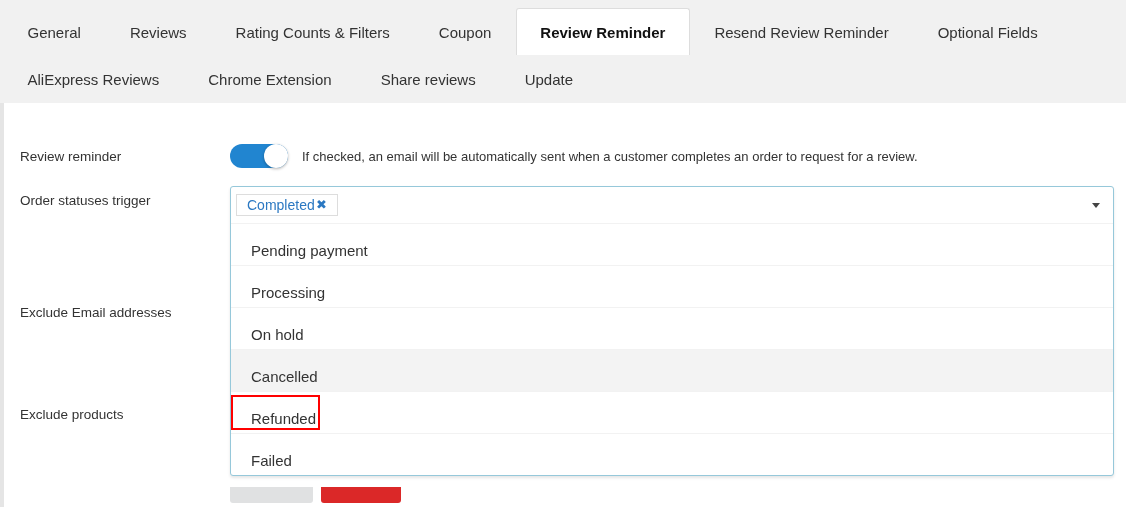 This screenshot has width=1126, height=507. What do you see at coordinates (610, 156) in the screenshot?
I see `field-description: If checked, an email will be automatically sent when a customer completes an order to request for a review.` at bounding box center [610, 156].